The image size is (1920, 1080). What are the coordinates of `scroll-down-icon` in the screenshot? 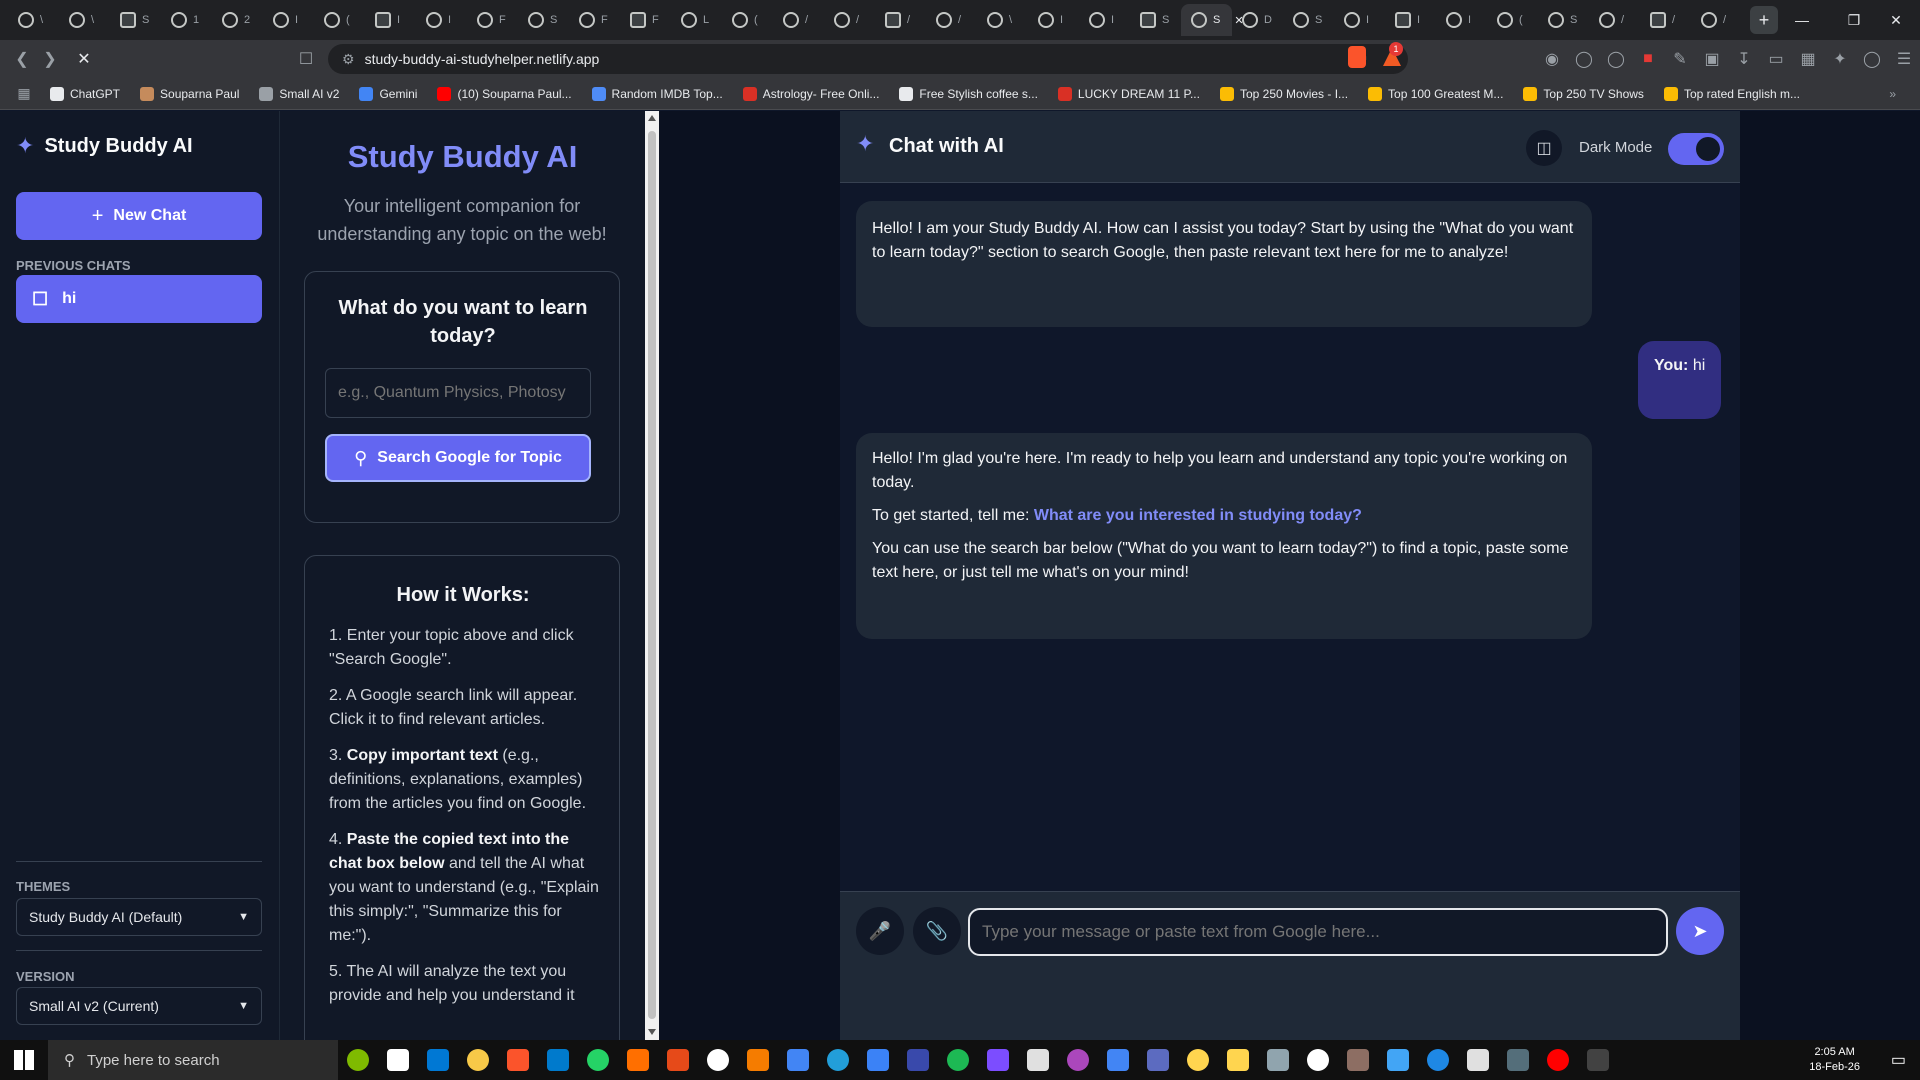 It's located at (652, 1032).